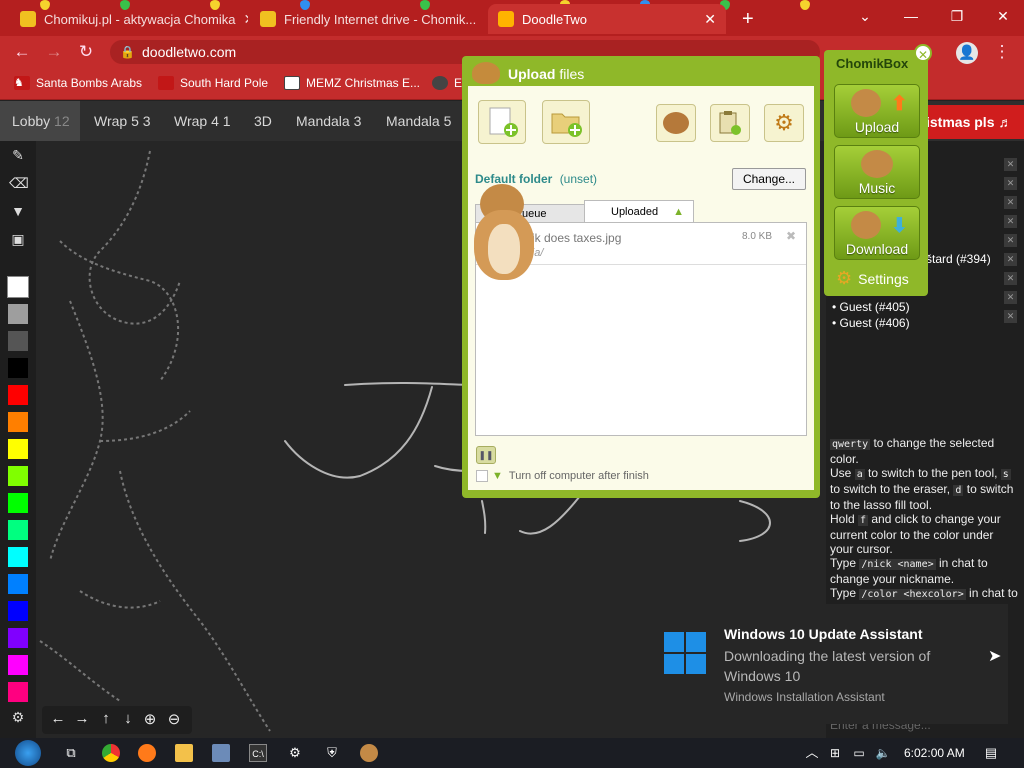 The height and width of the screenshot is (768, 1024). Describe the element at coordinates (1002, 52) in the screenshot. I see `kebab-menu-icon: ⋮` at that location.